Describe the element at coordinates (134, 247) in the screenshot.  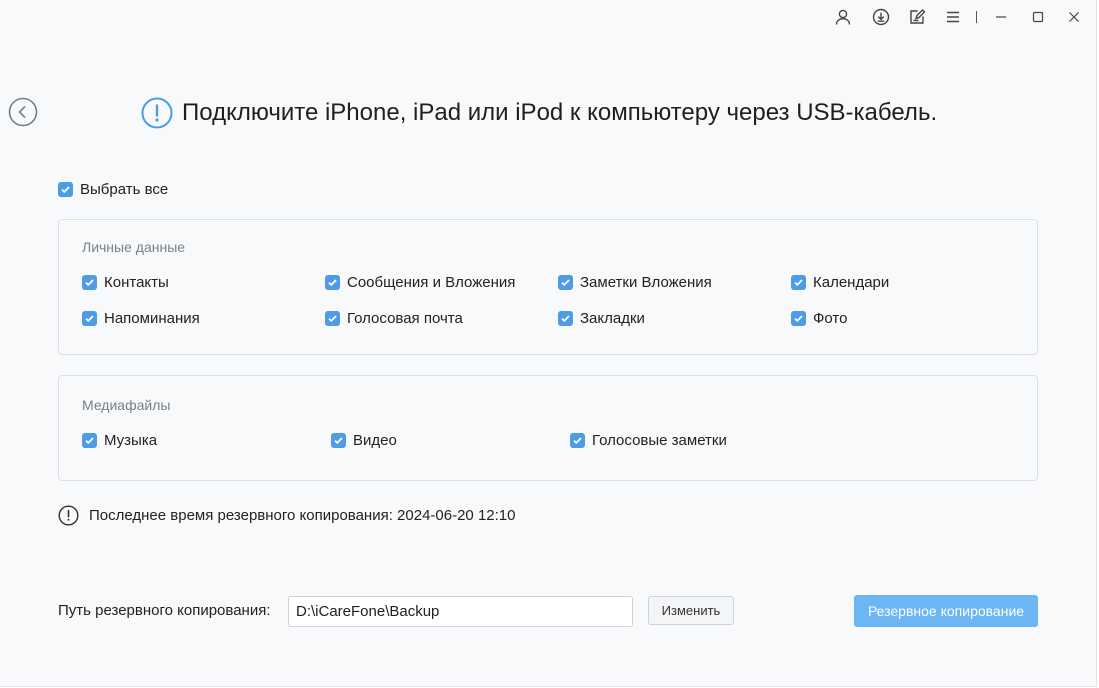
I see `panel-title: Личные данные` at that location.